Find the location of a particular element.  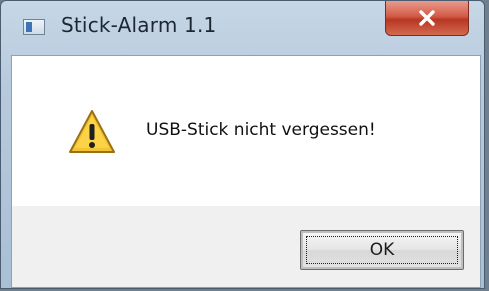

close-button is located at coordinates (427, 18).